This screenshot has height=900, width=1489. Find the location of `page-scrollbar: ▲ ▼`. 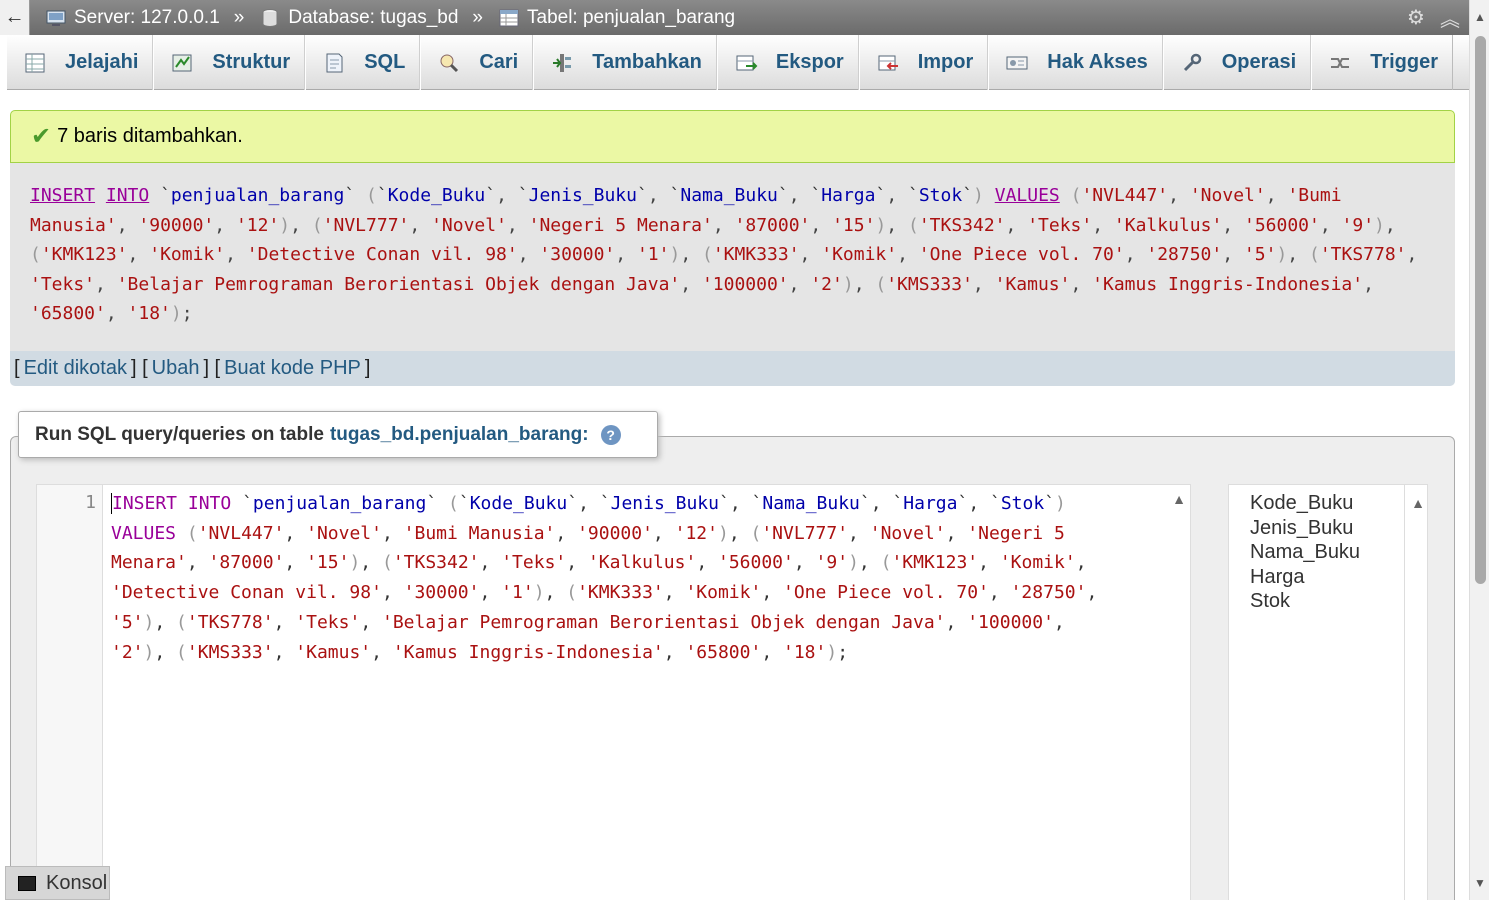

page-scrollbar: ▲ ▼ is located at coordinates (1479, 450).